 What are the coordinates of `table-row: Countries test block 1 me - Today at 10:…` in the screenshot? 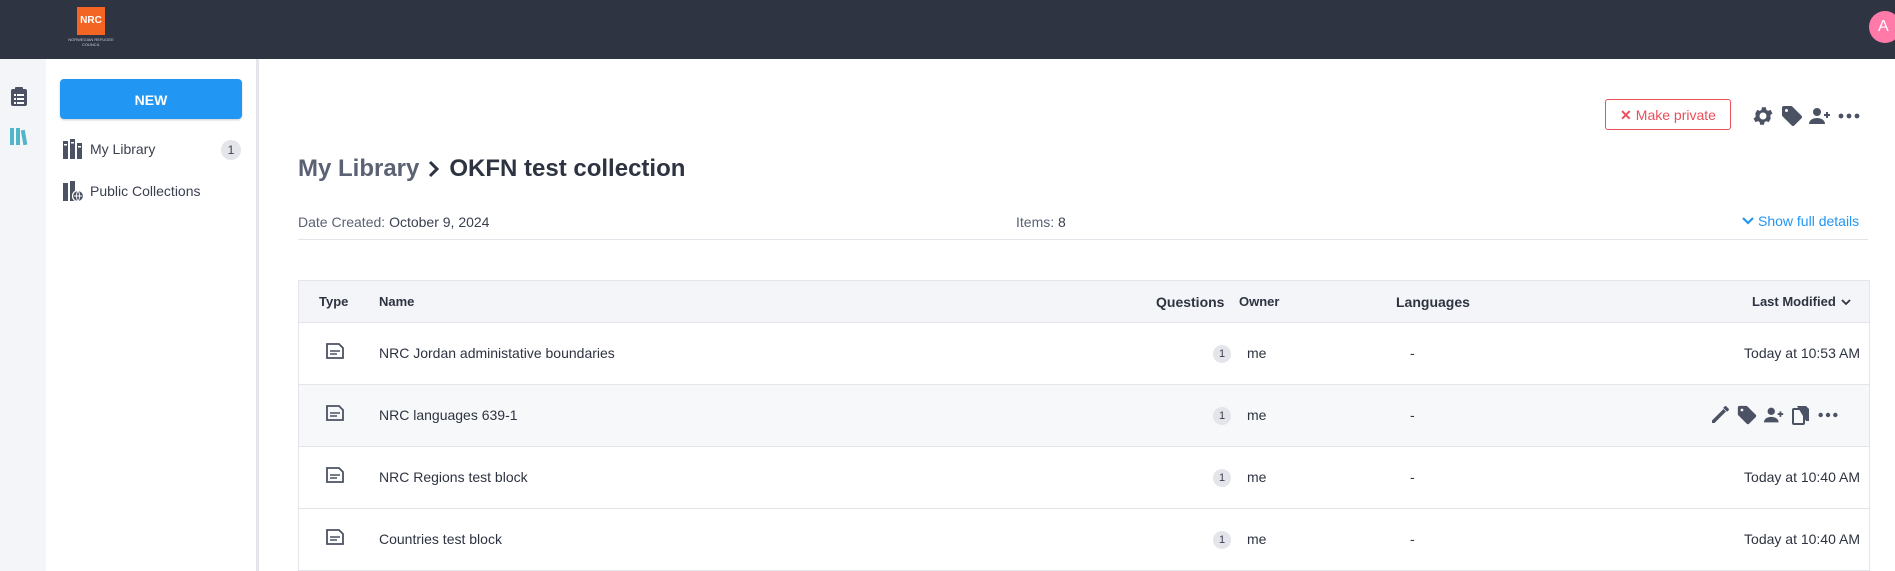 It's located at (1084, 540).